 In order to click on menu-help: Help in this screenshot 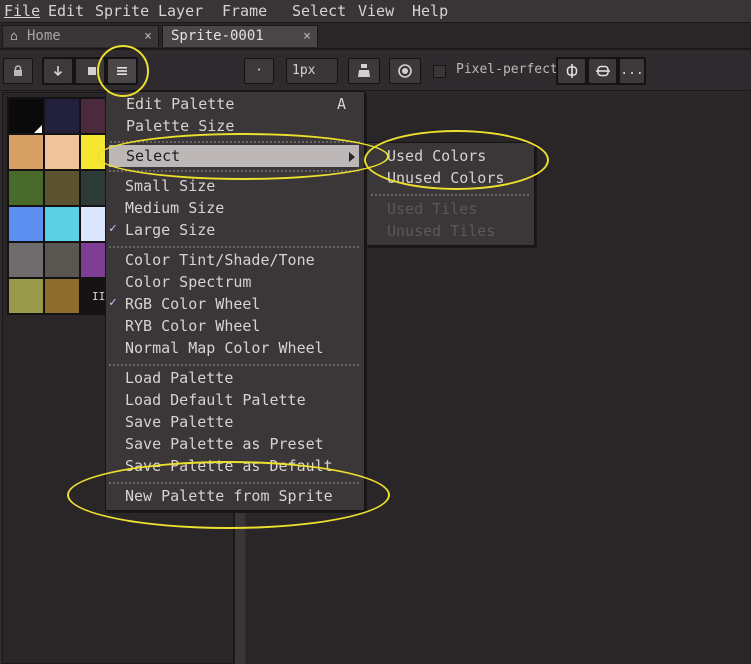, I will do `click(430, 11)`.